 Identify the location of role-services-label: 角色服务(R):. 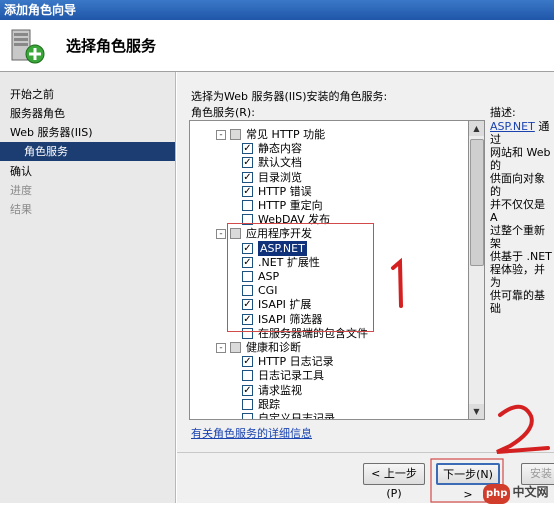
(223, 112).